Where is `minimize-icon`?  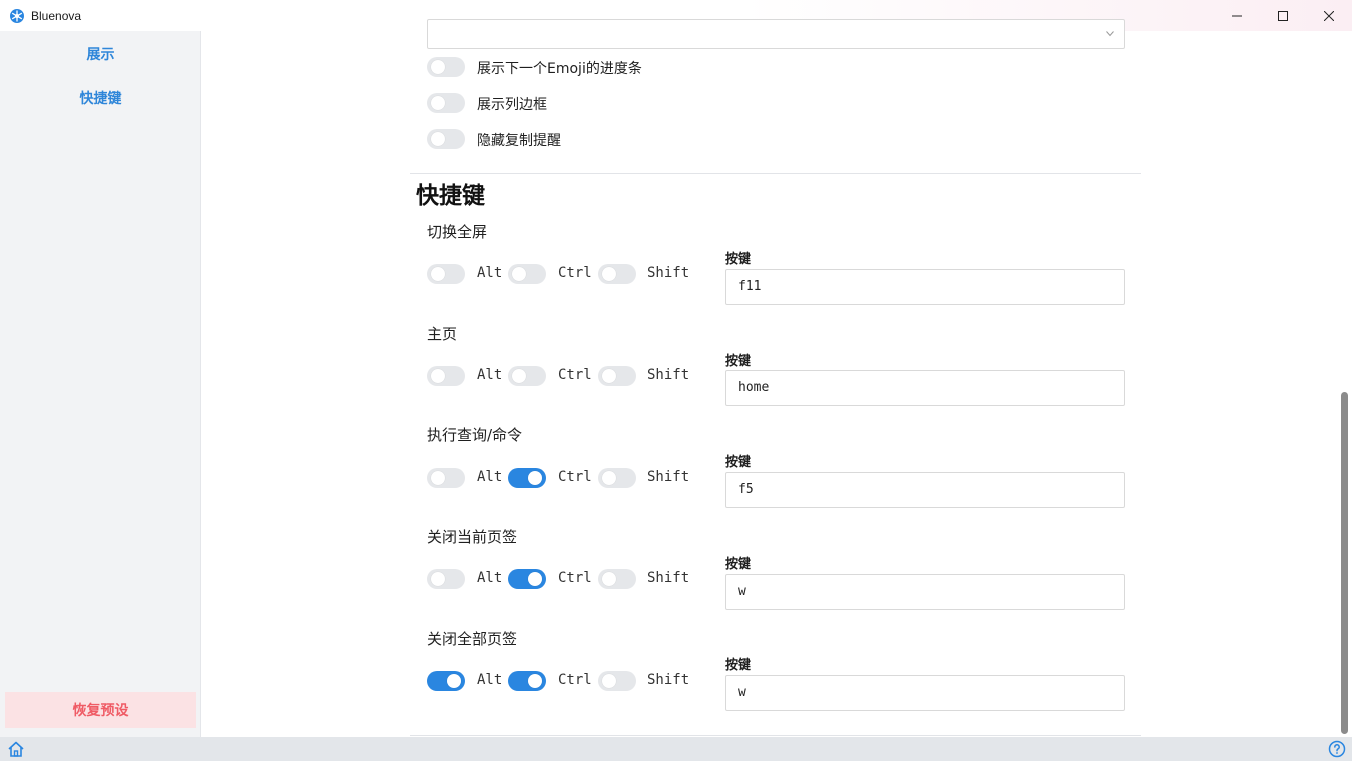 minimize-icon is located at coordinates (1237, 15).